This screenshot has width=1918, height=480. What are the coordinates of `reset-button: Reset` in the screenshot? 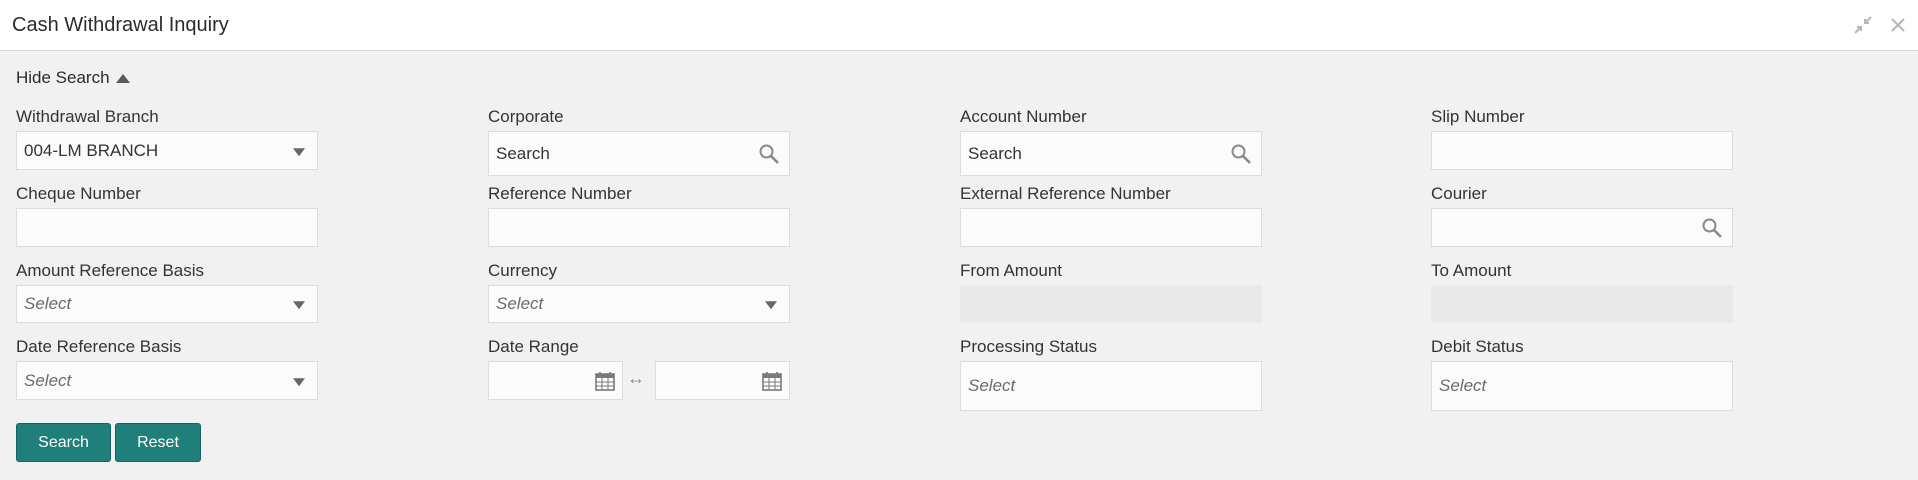 It's located at (158, 442).